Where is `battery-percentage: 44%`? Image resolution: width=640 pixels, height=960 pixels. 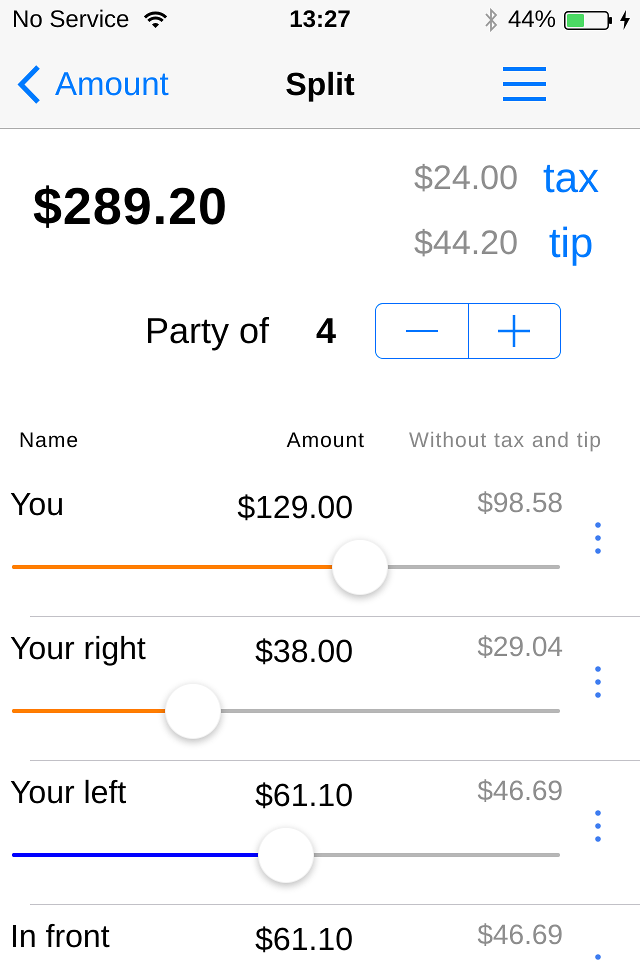
battery-percentage: 44% is located at coordinates (532, 20).